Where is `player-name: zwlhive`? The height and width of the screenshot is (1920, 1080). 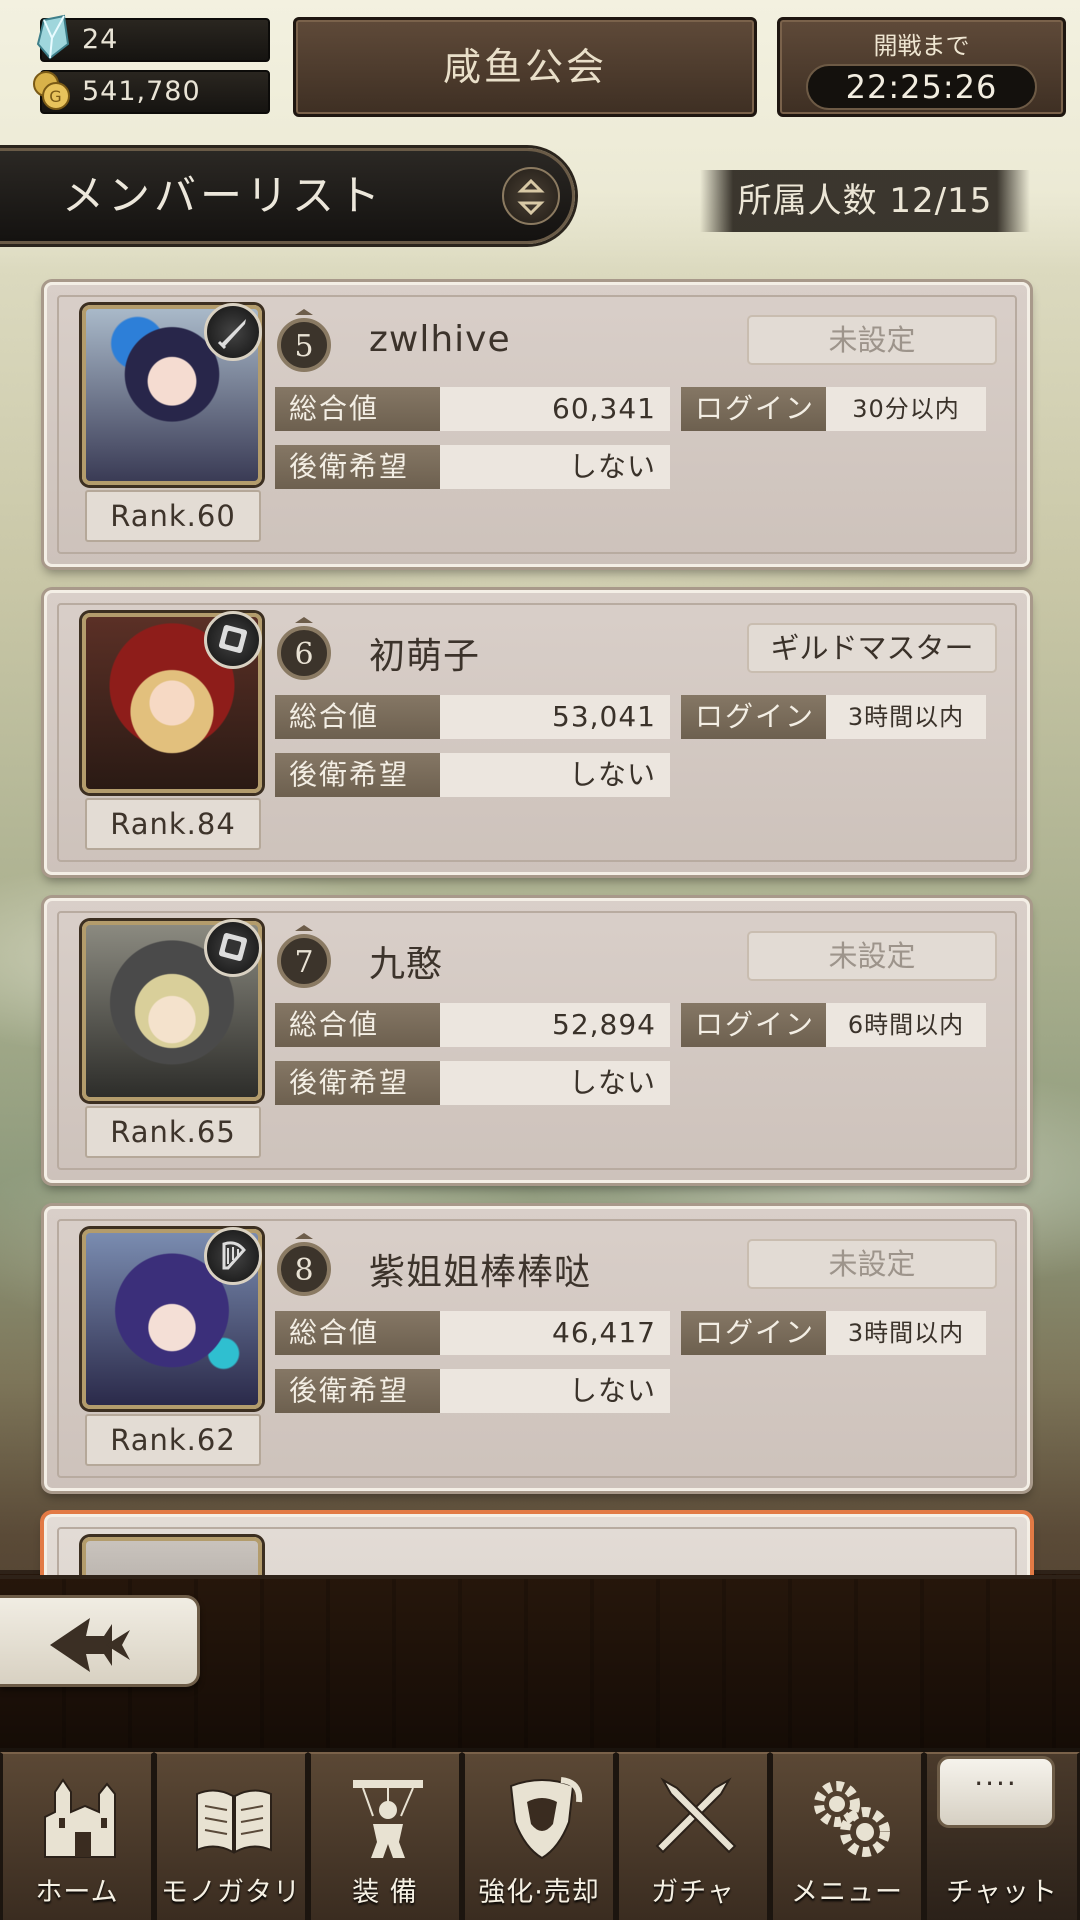 player-name: zwlhive is located at coordinates (440, 339).